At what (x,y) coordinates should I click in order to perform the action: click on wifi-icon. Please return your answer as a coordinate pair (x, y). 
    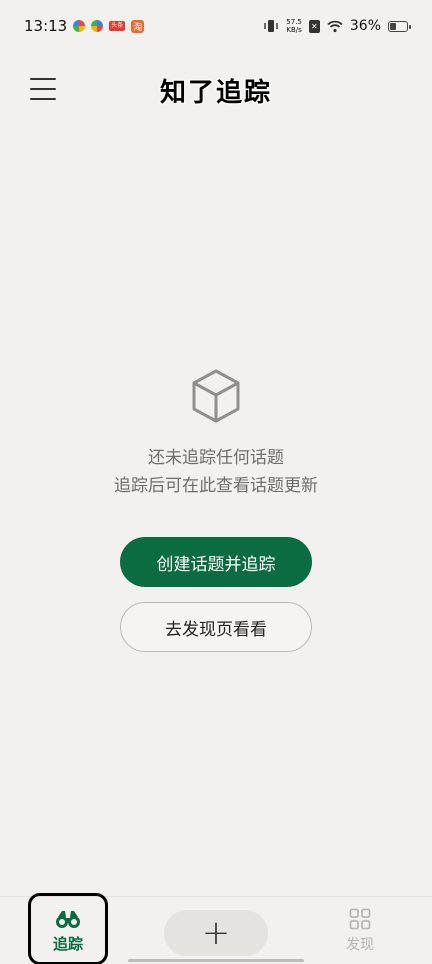
    Looking at the image, I should click on (335, 26).